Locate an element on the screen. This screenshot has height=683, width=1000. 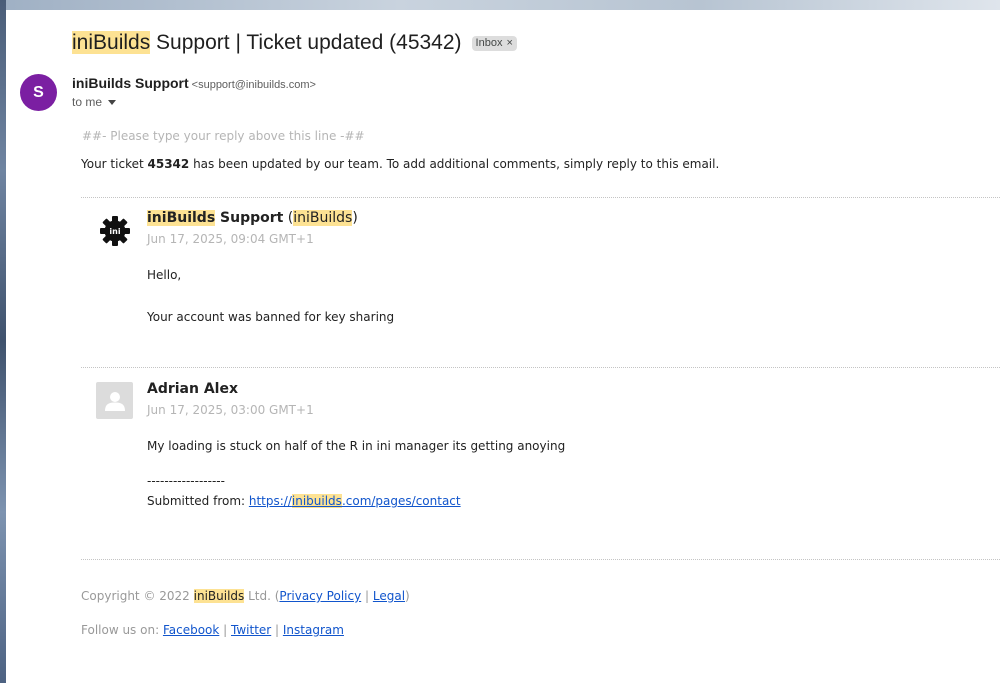
entry-author-customer: Adrian Alex is located at coordinates (193, 389).